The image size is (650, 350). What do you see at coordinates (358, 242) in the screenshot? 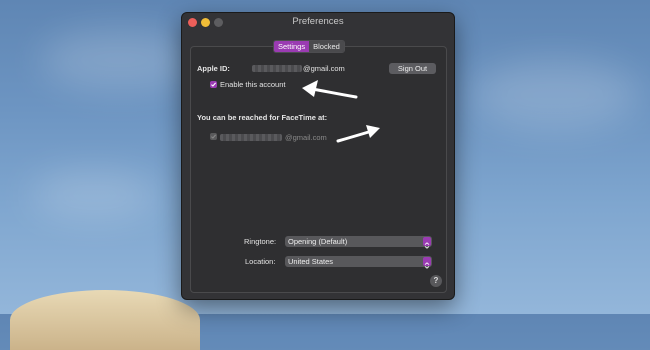
I see `ringtone-select: Opening (Default)` at bounding box center [358, 242].